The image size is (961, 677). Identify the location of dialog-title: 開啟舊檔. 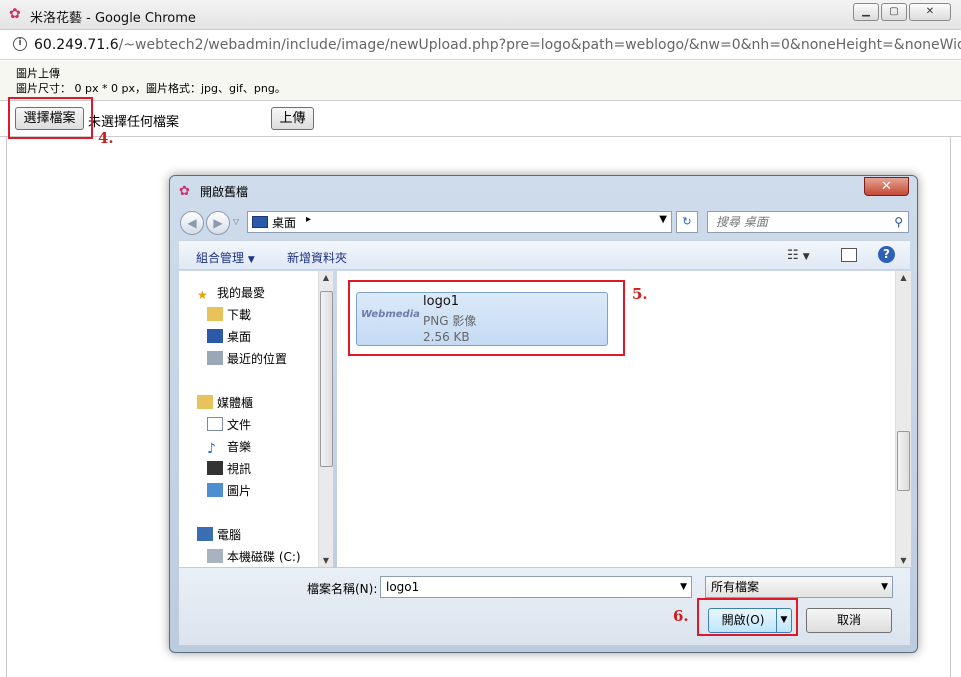
(224, 192).